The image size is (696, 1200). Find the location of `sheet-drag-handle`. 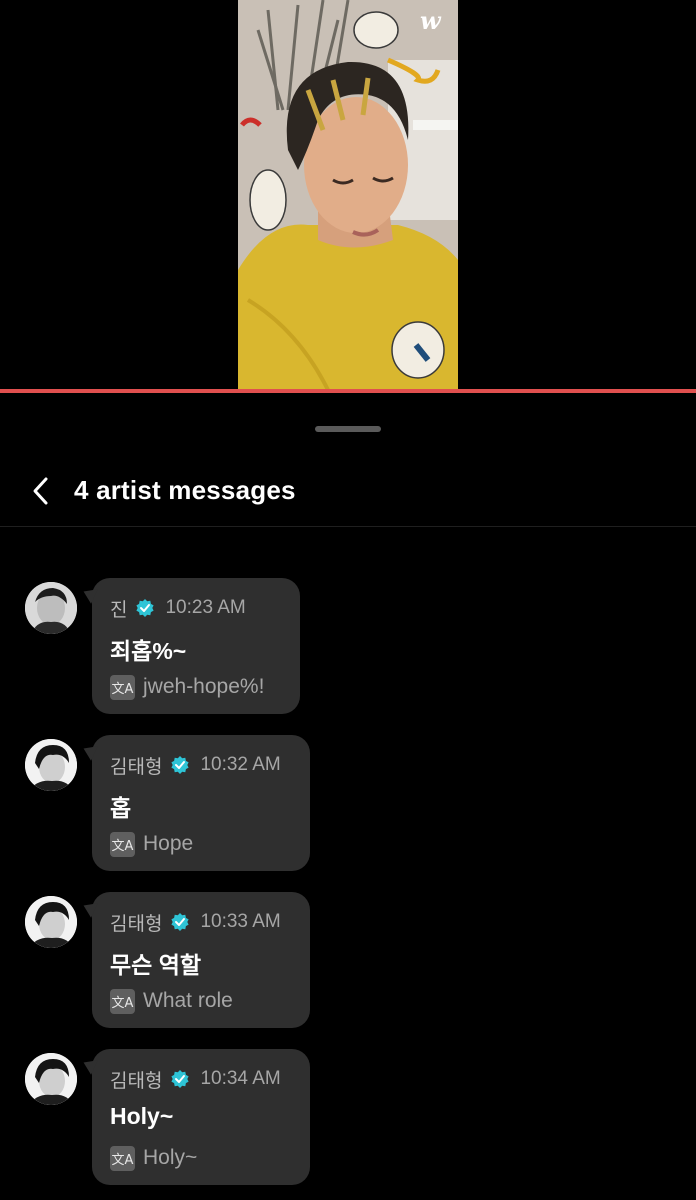

sheet-drag-handle is located at coordinates (348, 429).